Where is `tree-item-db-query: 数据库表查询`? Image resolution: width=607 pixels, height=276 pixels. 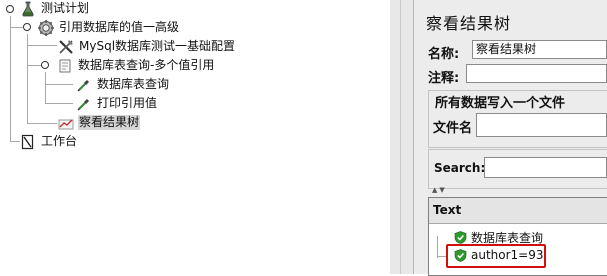 tree-item-db-query: 数据库表查询 is located at coordinates (123, 84).